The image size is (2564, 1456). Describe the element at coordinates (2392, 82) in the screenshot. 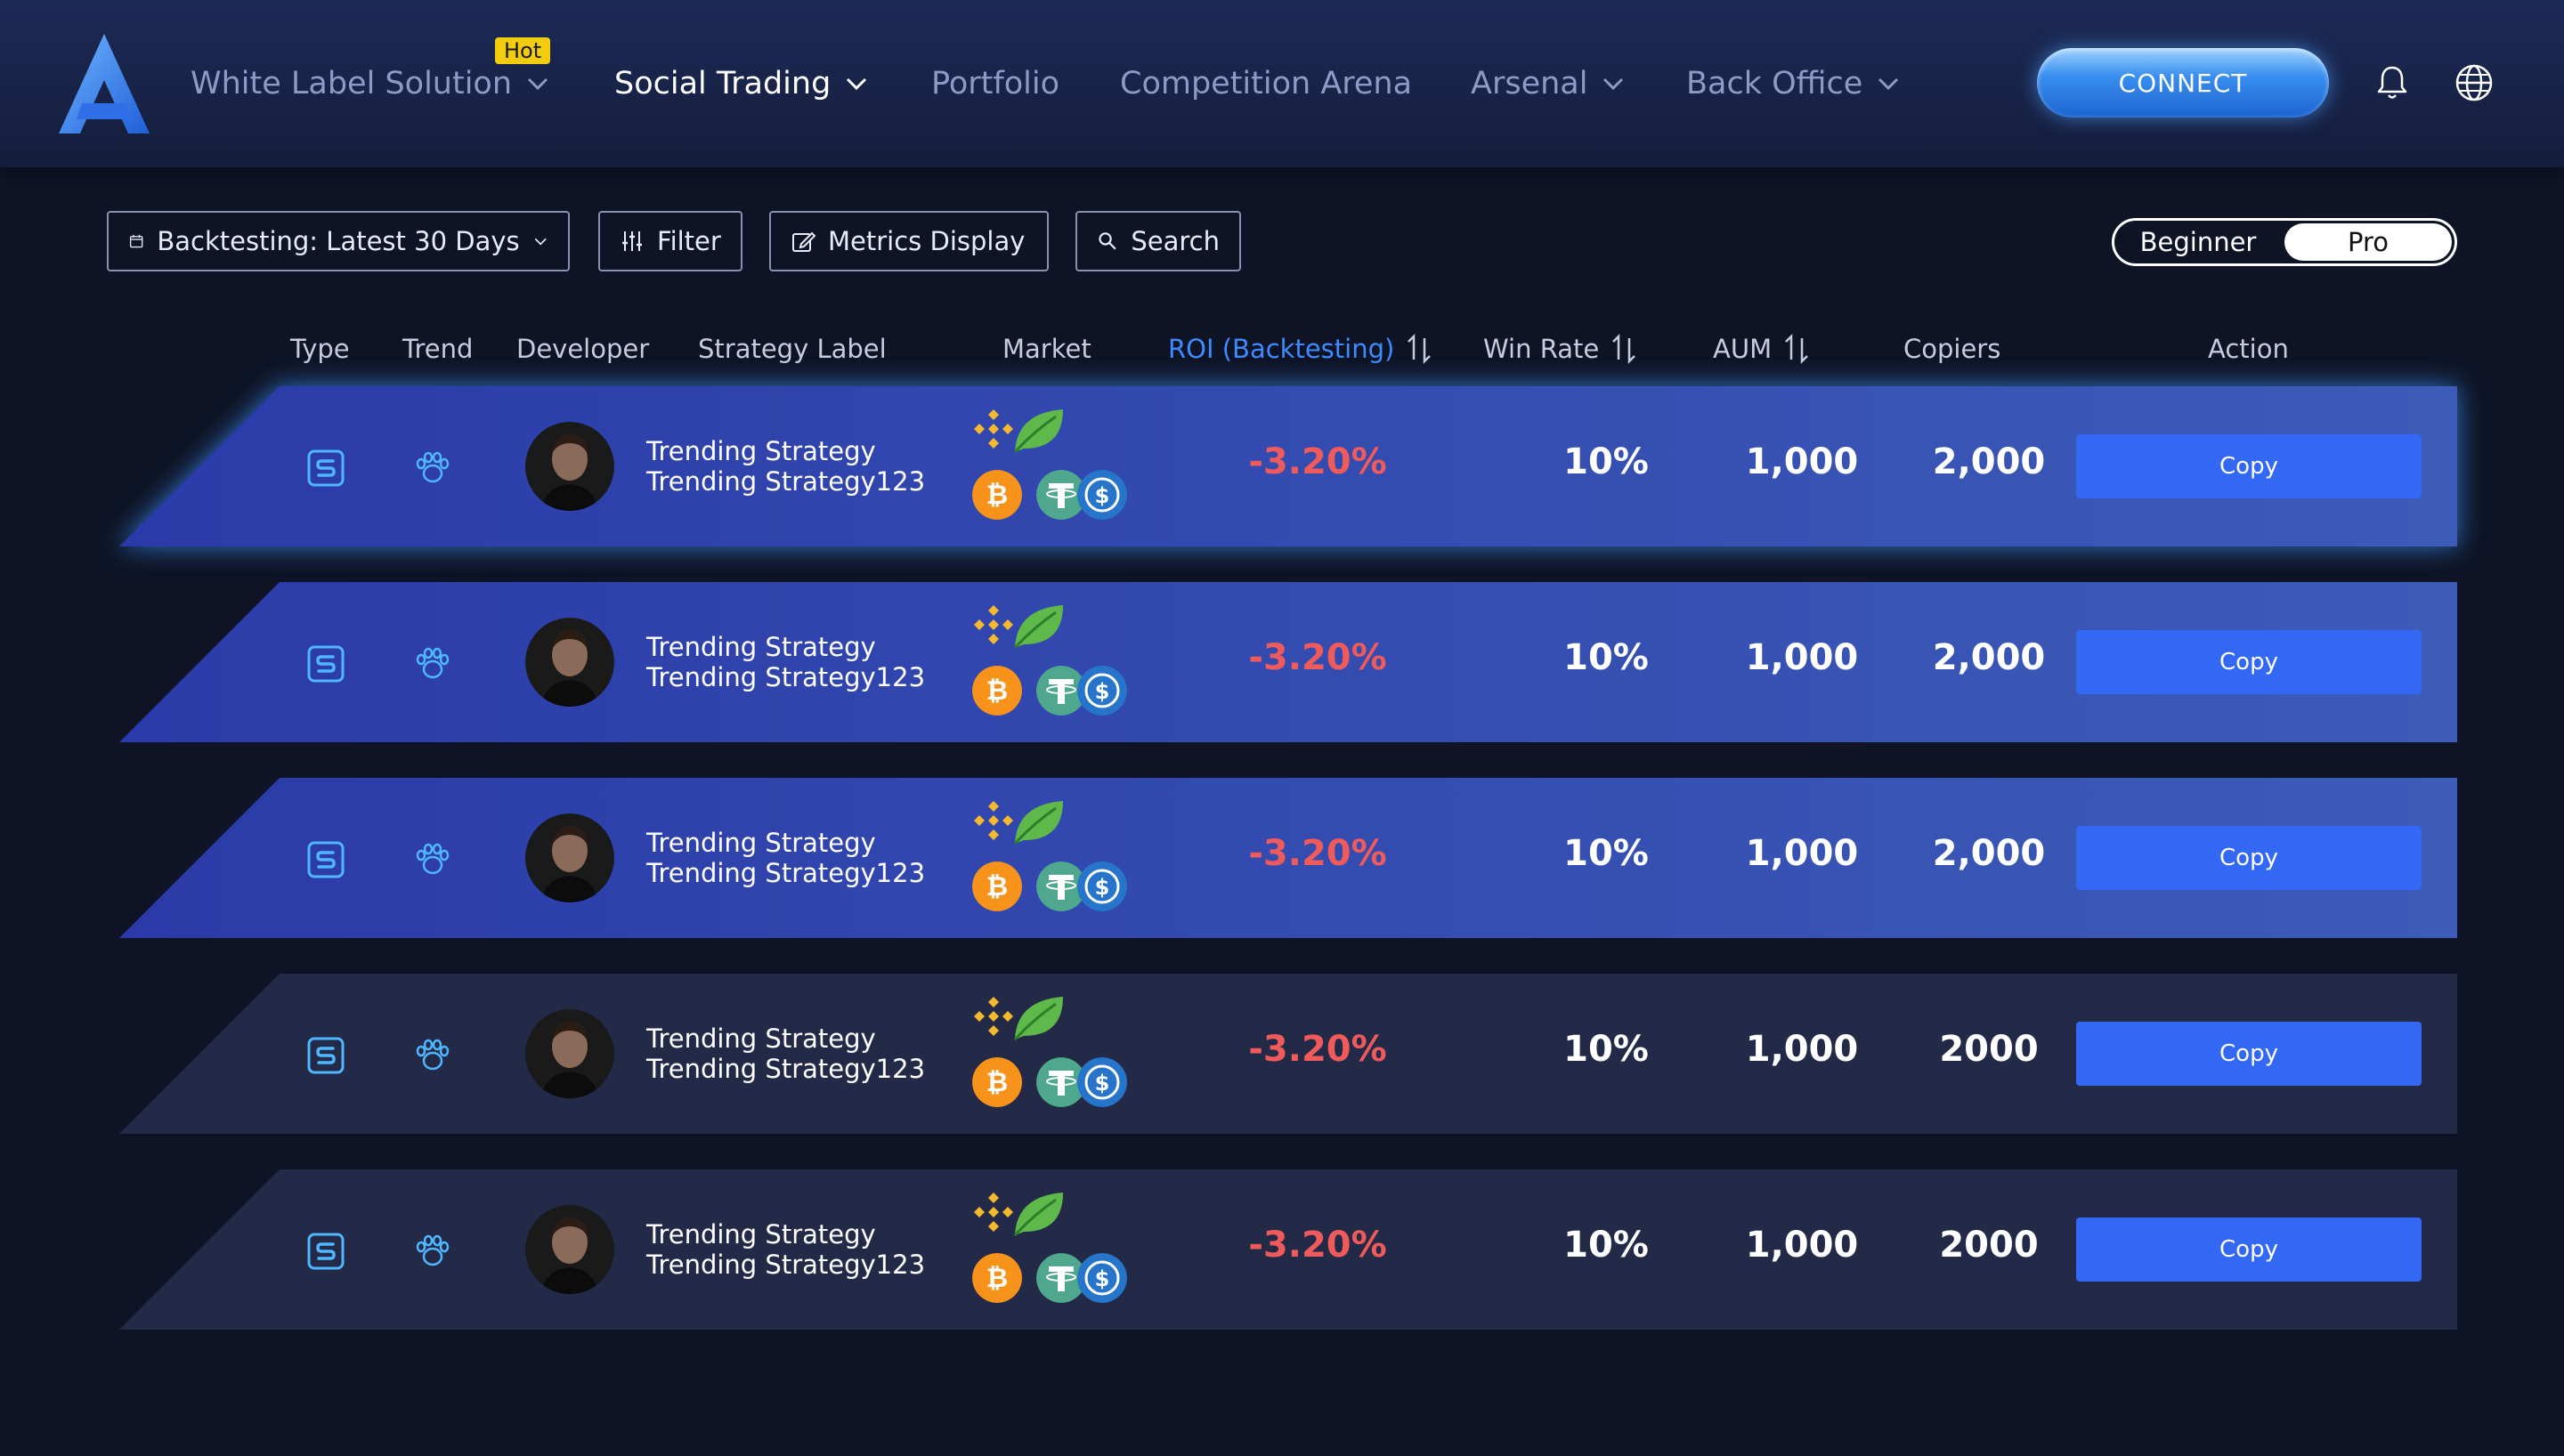

I see `bell-icon` at that location.